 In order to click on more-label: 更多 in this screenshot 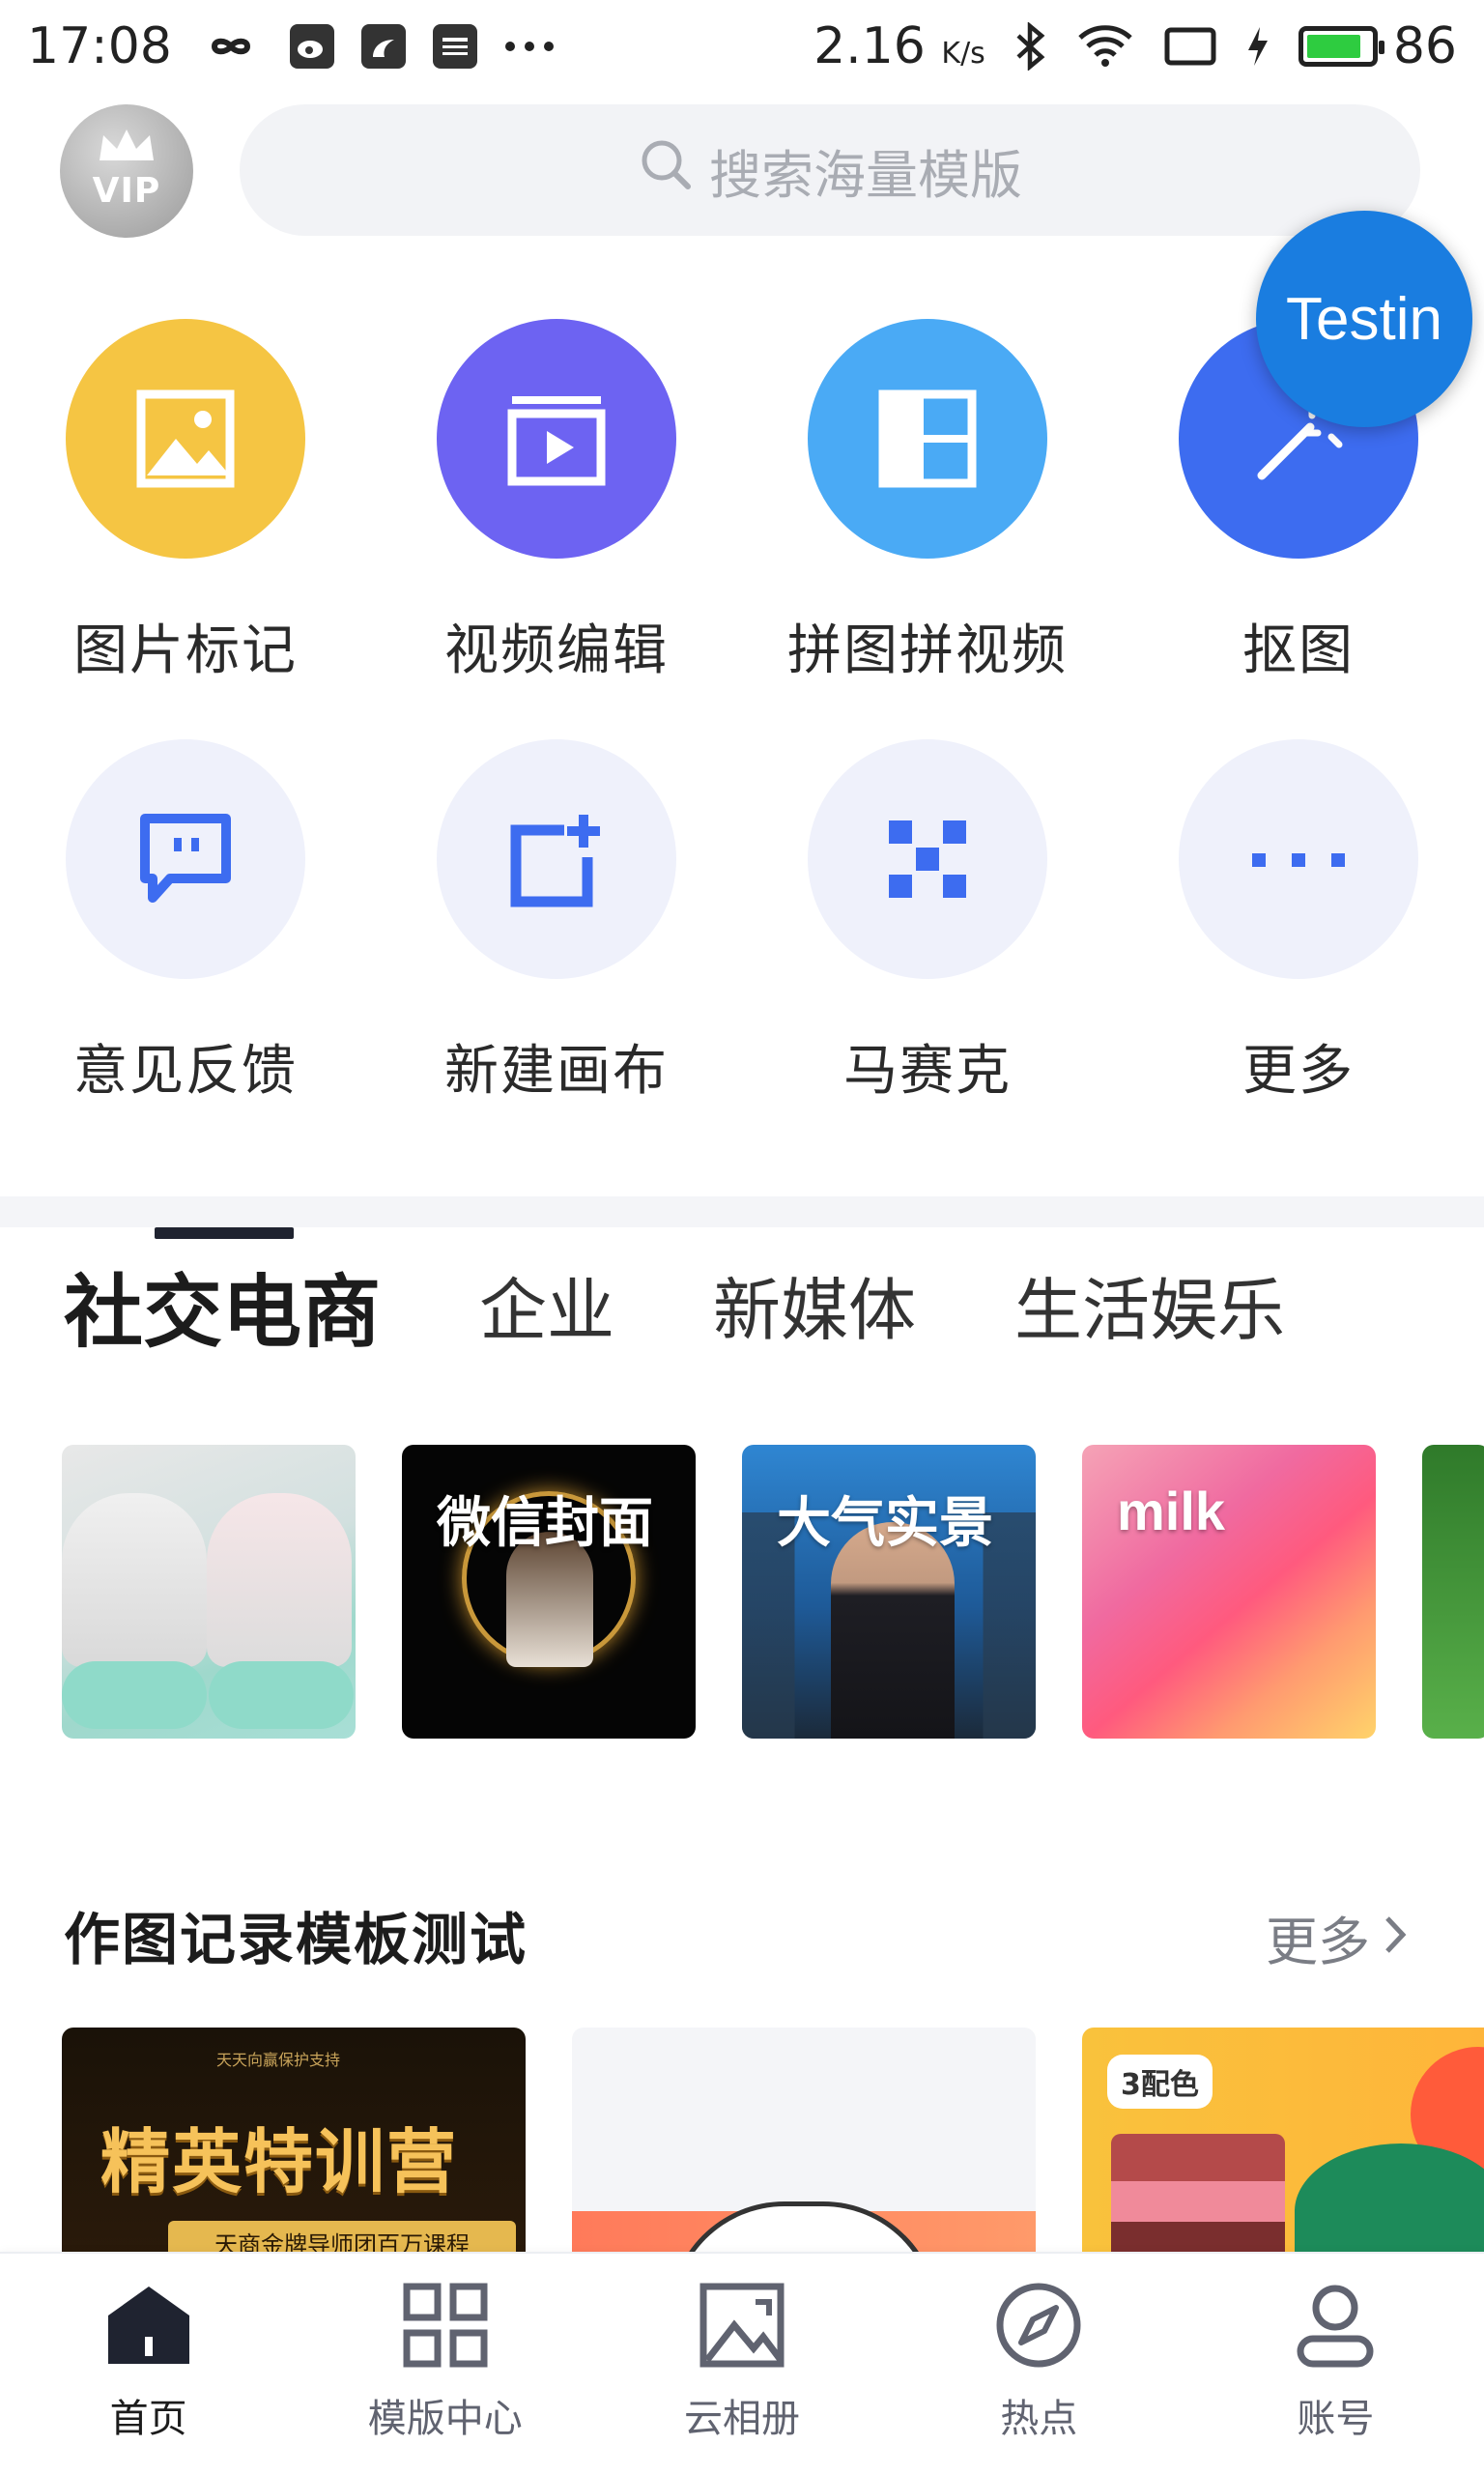, I will do `click(1318, 1942)`.